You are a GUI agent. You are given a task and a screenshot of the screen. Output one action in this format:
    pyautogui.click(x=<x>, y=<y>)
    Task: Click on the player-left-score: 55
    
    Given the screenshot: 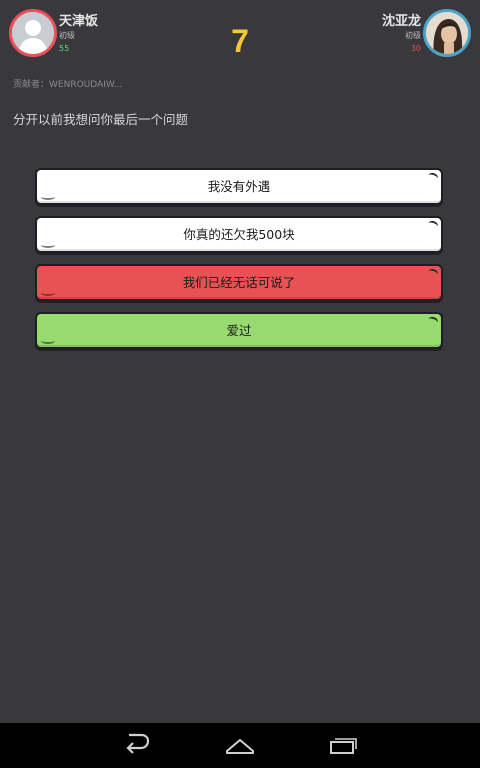 What is the action you would take?
    pyautogui.click(x=64, y=48)
    